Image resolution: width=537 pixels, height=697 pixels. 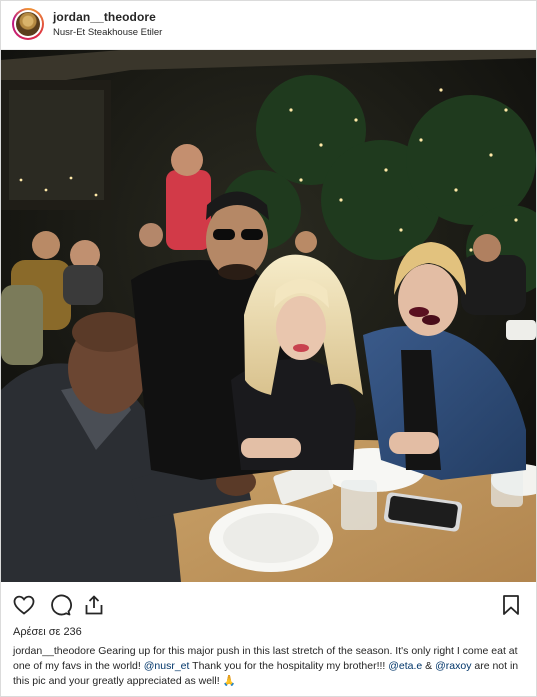 I want to click on post-location: Nusr-Et Steakhouse Etiler, so click(x=107, y=32).